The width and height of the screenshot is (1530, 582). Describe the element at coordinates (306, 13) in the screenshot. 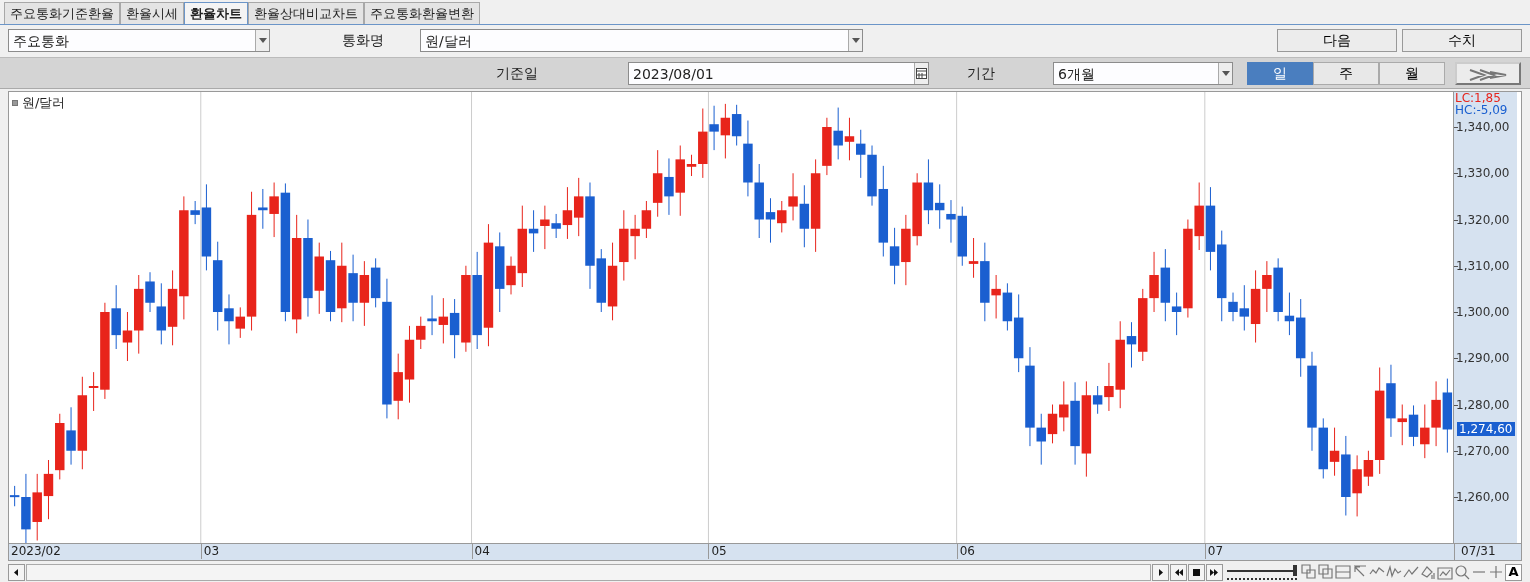

I see `tab: 환율상대비교차트` at that location.